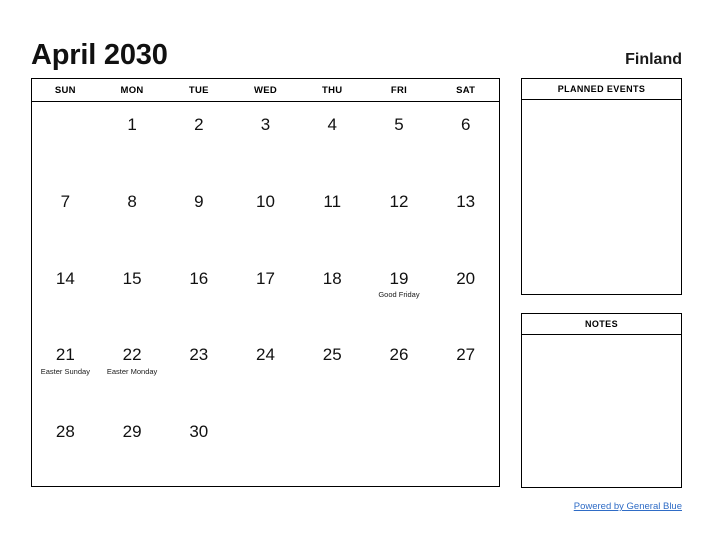 Image resolution: width=712 pixels, height=550 pixels. What do you see at coordinates (198, 90) in the screenshot?
I see `weekday-header-tue: TUE` at bounding box center [198, 90].